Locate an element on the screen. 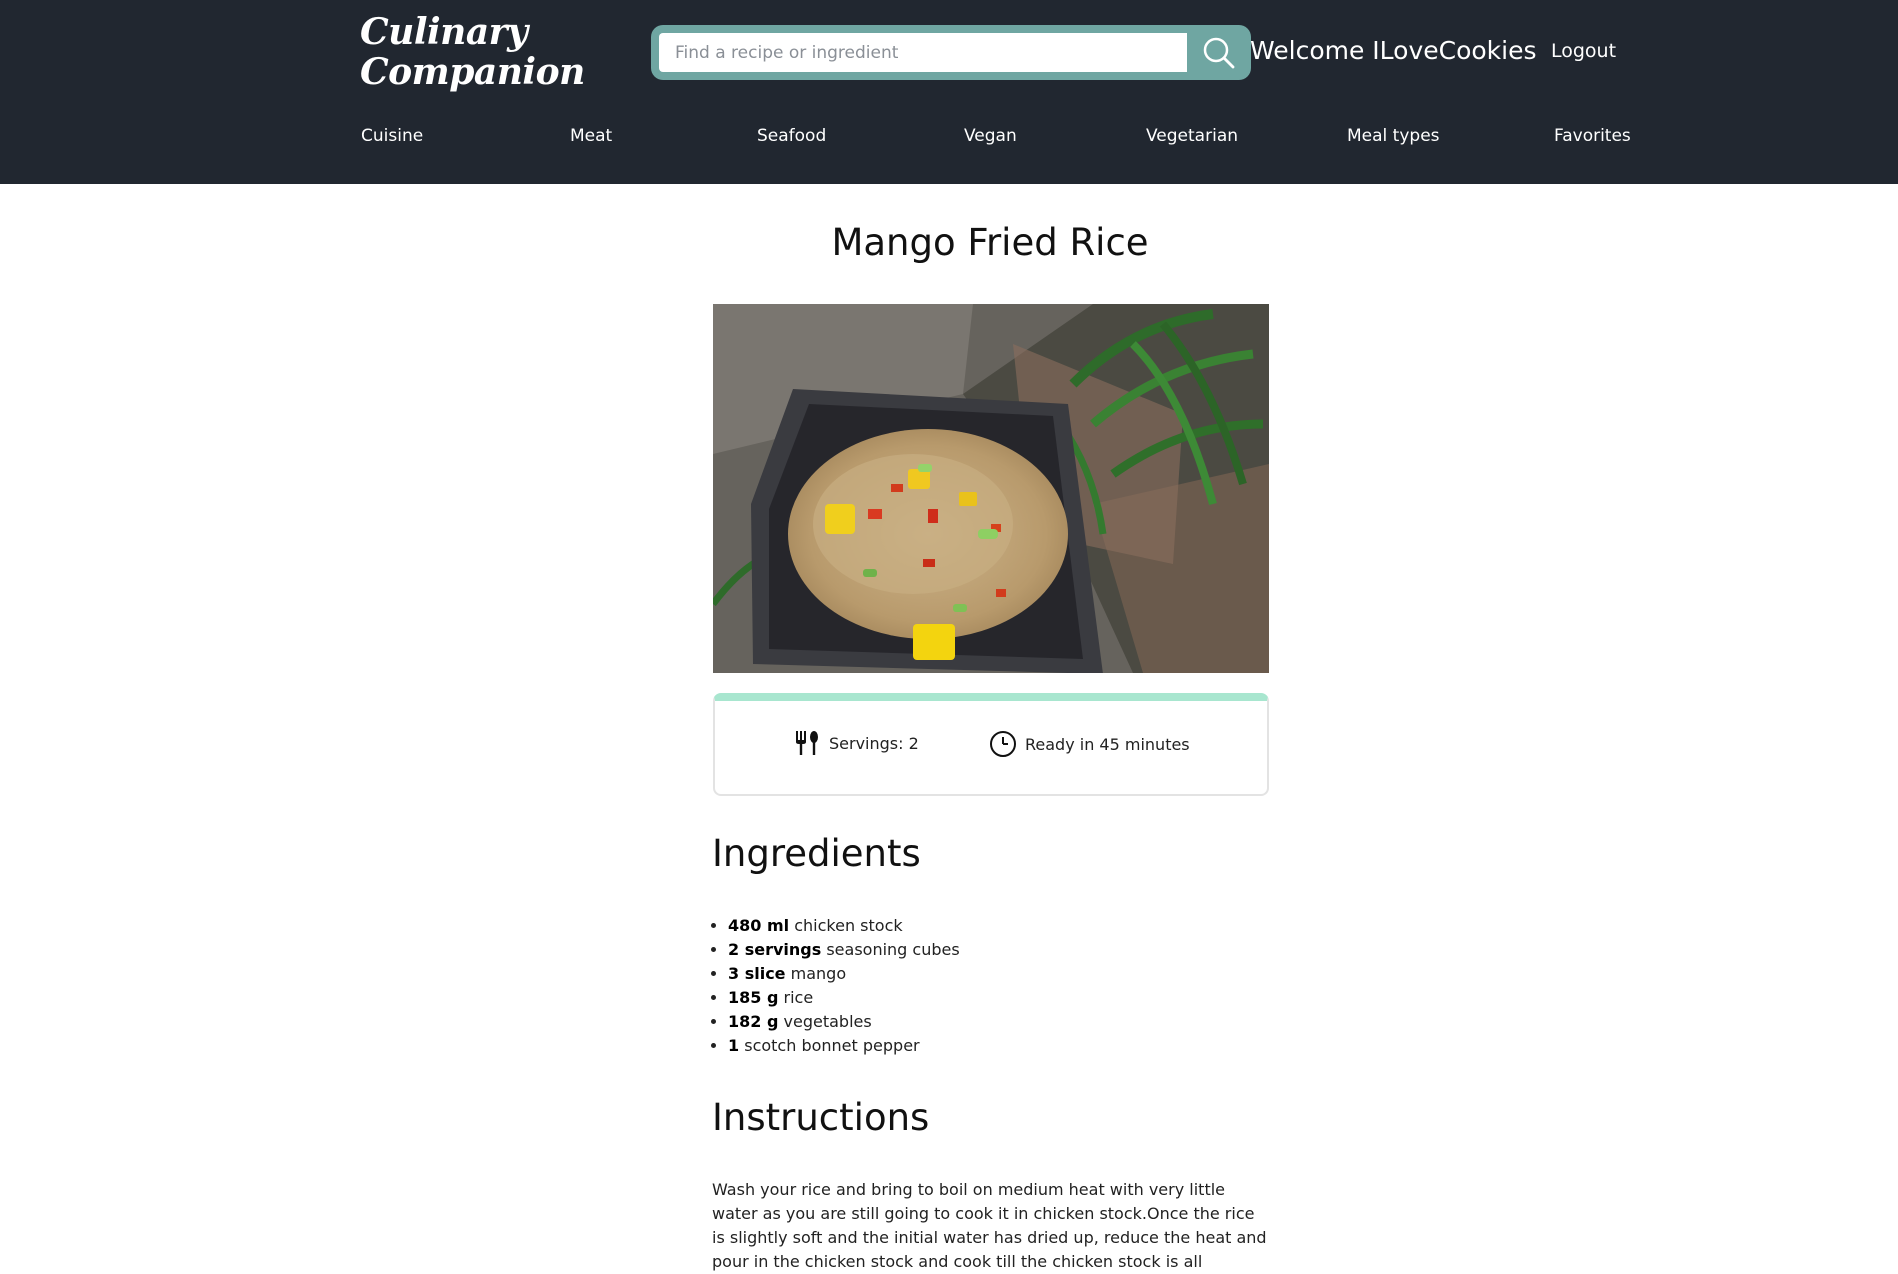 The image size is (1898, 1274). instructions-heading: Instructions is located at coordinates (821, 1117).